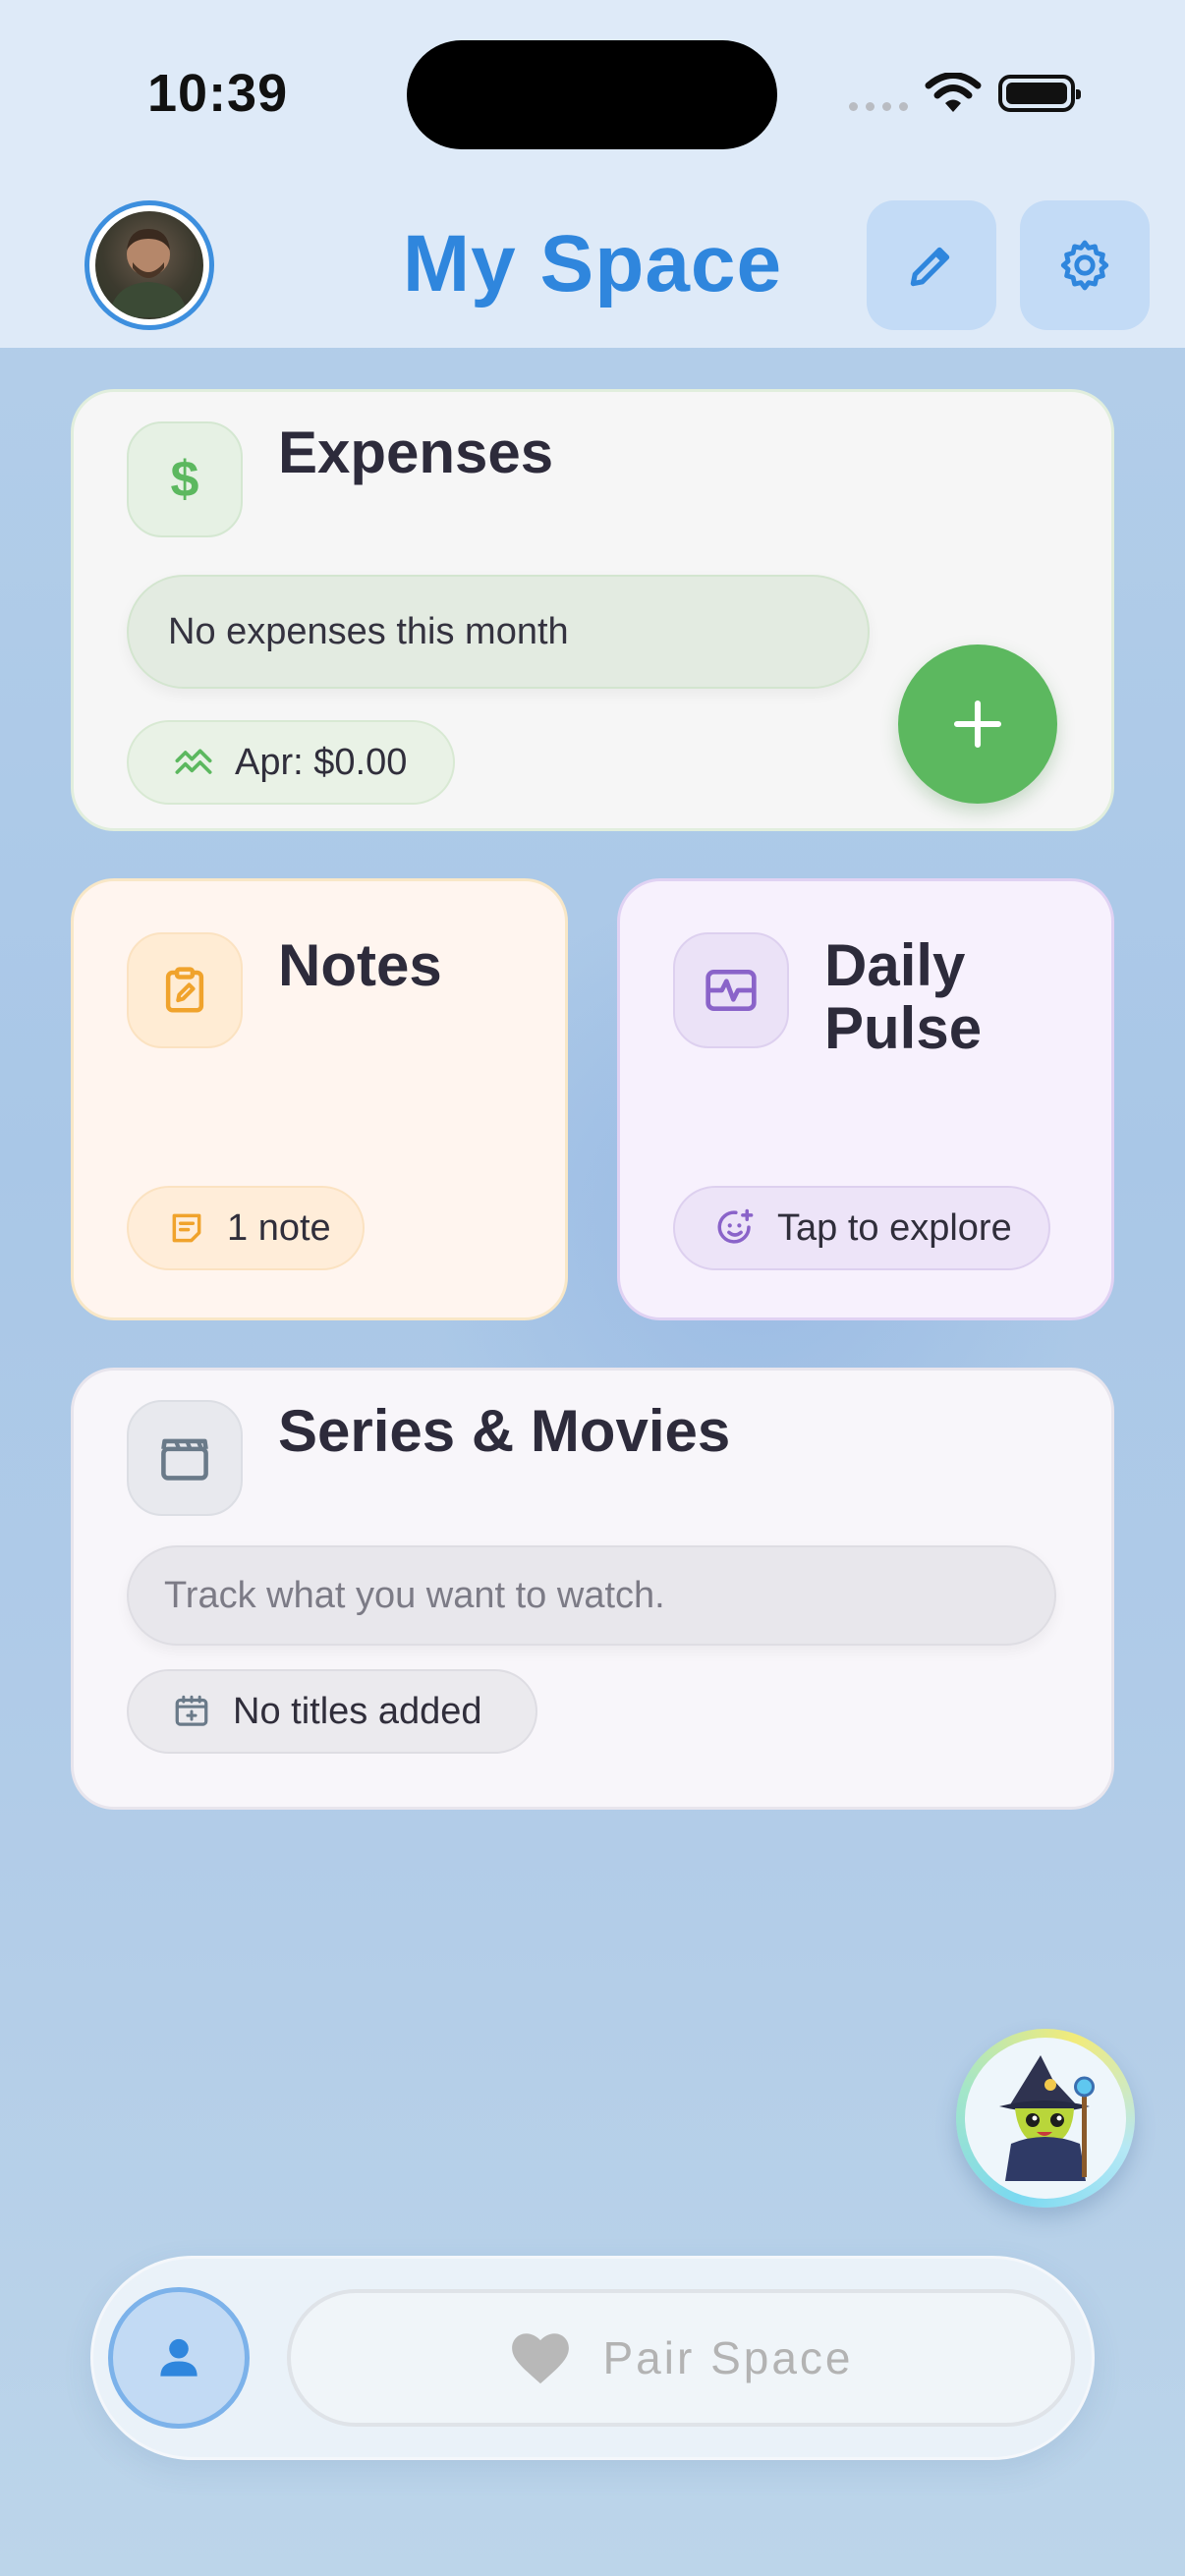  I want to click on wizard-mascot-icon, so click(1047, 2118).